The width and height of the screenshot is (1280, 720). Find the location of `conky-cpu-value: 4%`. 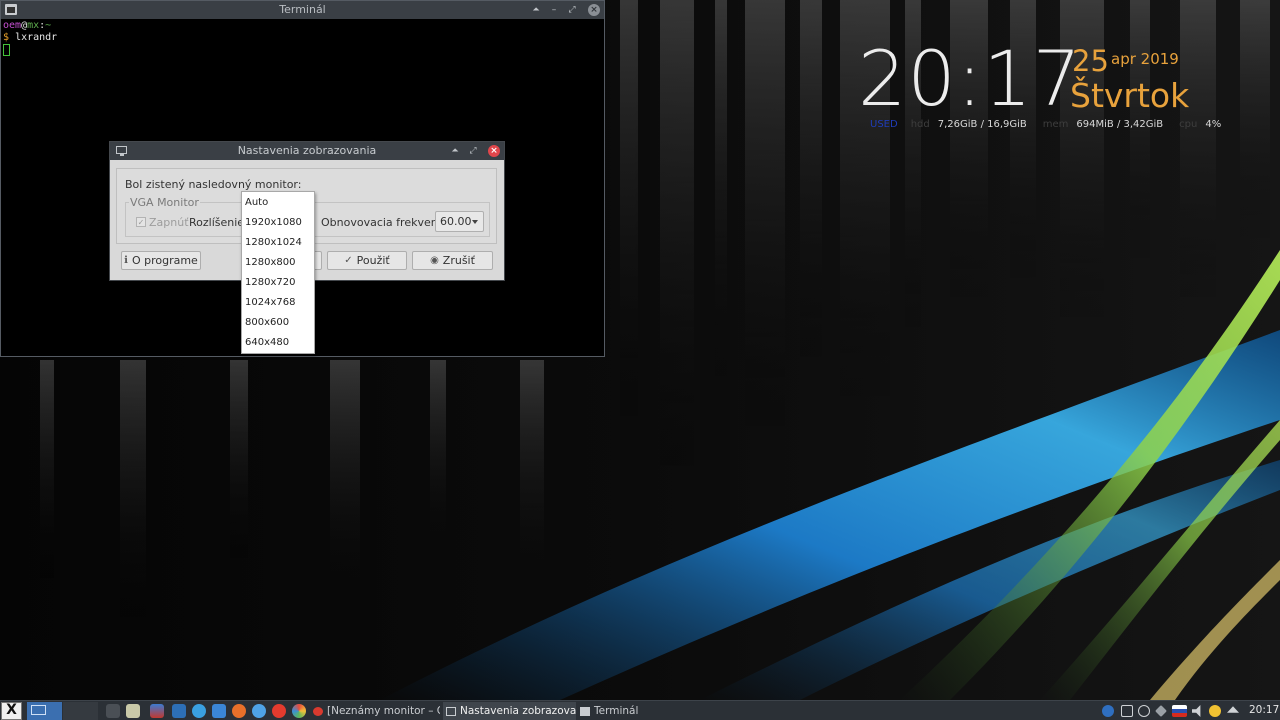

conky-cpu-value: 4% is located at coordinates (1213, 124).